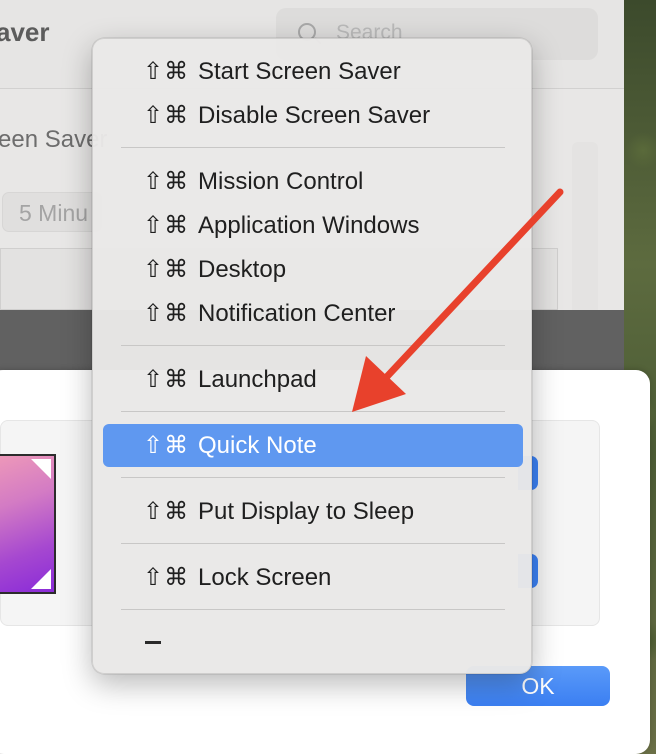 This screenshot has height=754, width=656. I want to click on menu-item-put-display-to-sleep: ⇧⌘ Put Display to Sleep, so click(313, 511).